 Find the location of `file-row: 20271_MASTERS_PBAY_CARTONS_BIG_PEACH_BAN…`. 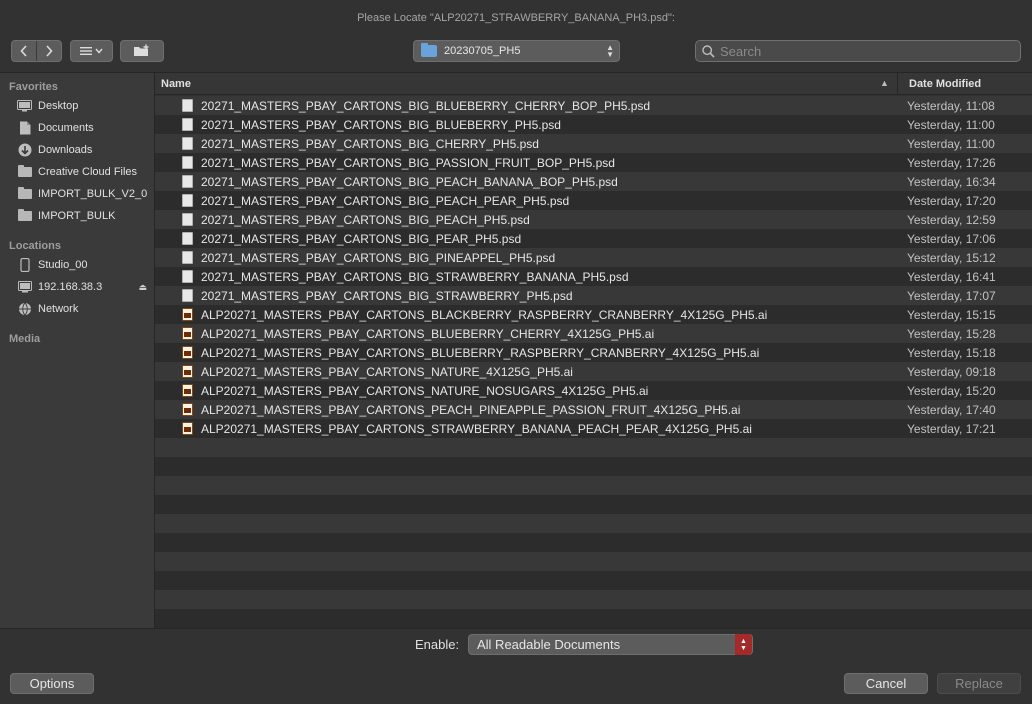

file-row: 20271_MASTERS_PBAY_CARTONS_BIG_PEACH_BAN… is located at coordinates (593, 181).